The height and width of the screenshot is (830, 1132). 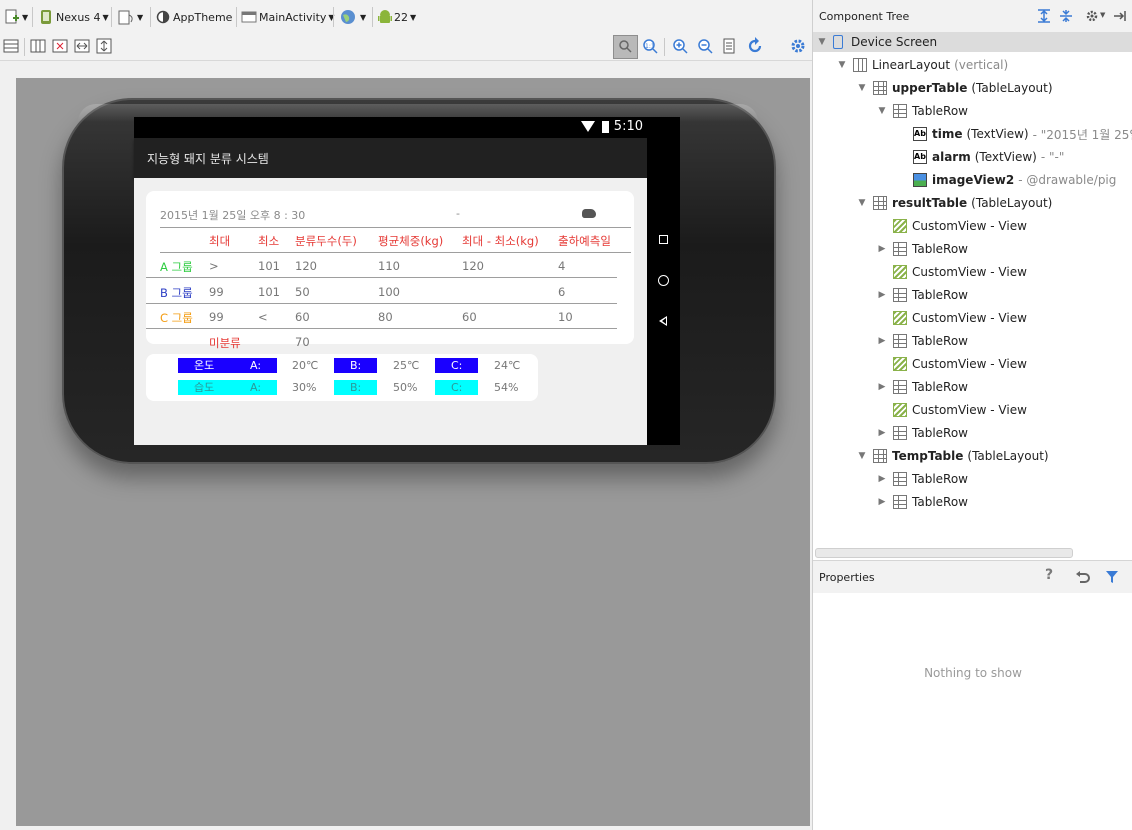 What do you see at coordinates (60, 46) in the screenshot?
I see `clear-constraints-icon` at bounding box center [60, 46].